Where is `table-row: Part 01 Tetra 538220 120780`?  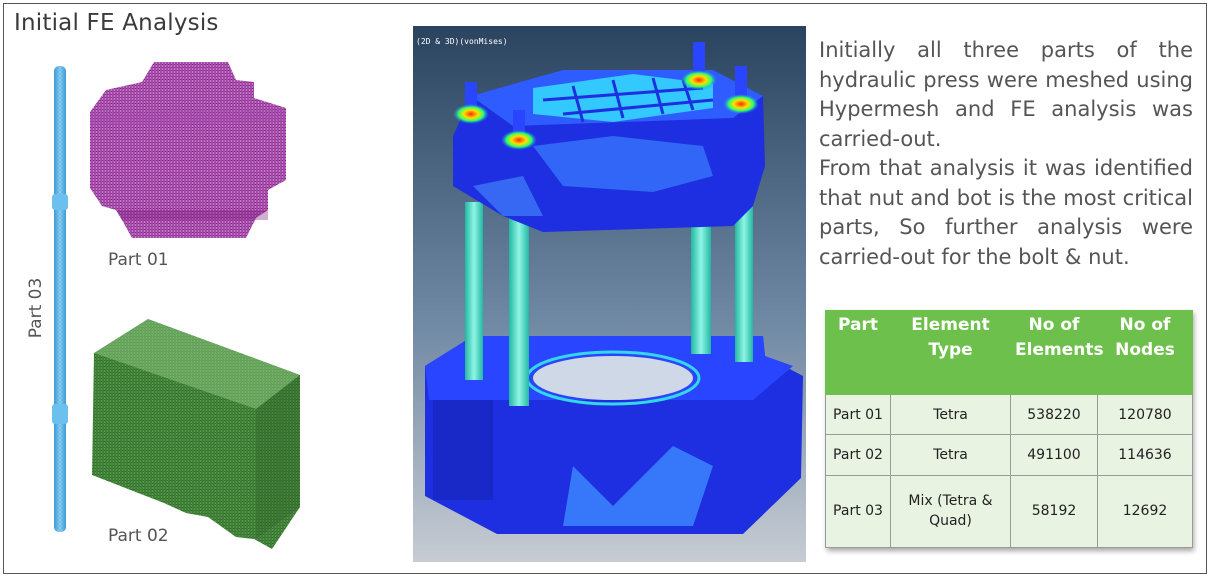
table-row: Part 01 Tetra 538220 120780 is located at coordinates (1009, 414).